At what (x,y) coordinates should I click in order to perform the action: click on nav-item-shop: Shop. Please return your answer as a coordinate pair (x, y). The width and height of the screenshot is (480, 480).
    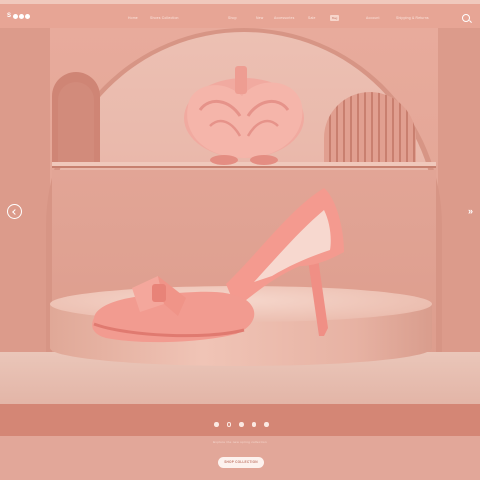
    Looking at the image, I should click on (232, 18).